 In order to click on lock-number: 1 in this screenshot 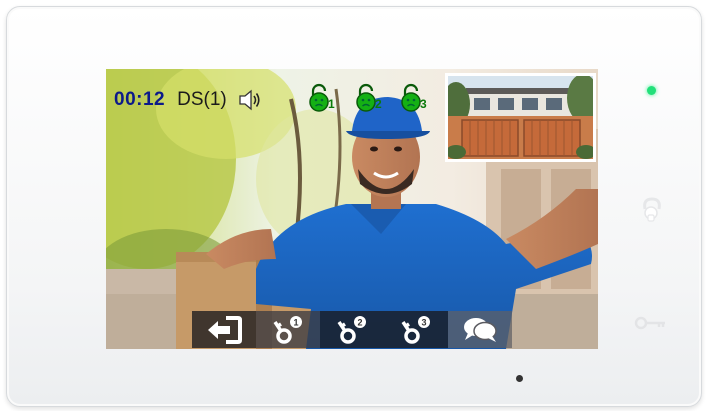, I will do `click(331, 104)`.